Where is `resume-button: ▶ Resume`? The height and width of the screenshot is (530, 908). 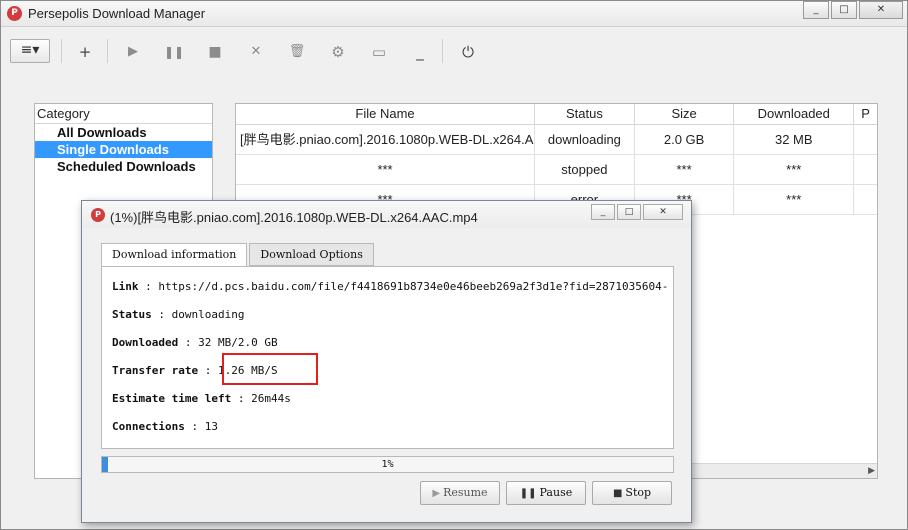 resume-button: ▶ Resume is located at coordinates (460, 493).